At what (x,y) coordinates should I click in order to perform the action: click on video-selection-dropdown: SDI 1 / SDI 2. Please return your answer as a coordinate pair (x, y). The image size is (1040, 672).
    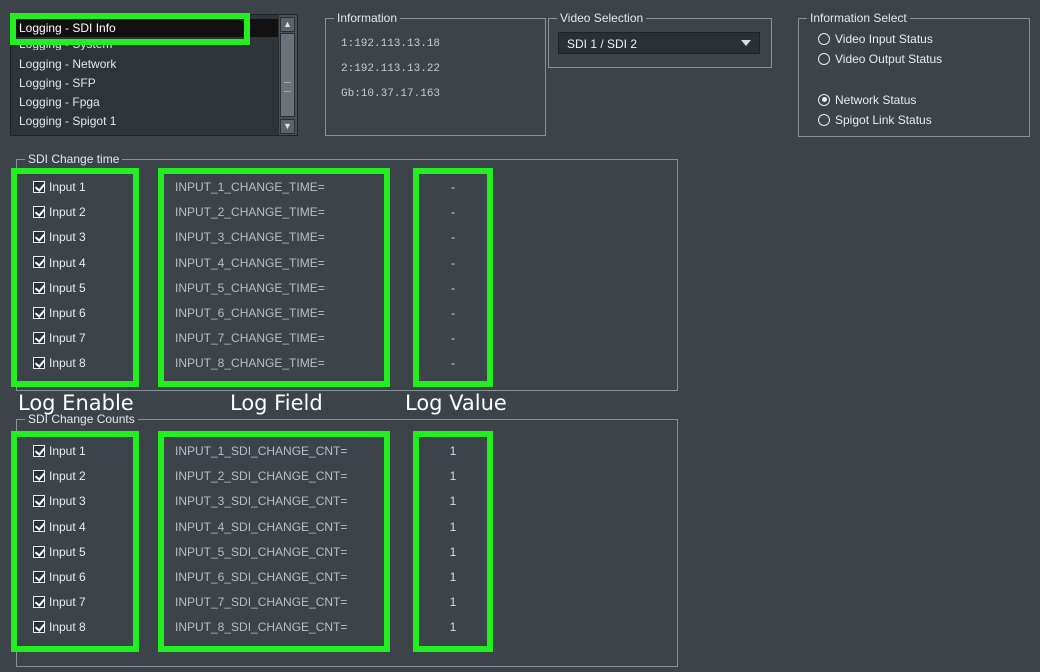
    Looking at the image, I should click on (659, 43).